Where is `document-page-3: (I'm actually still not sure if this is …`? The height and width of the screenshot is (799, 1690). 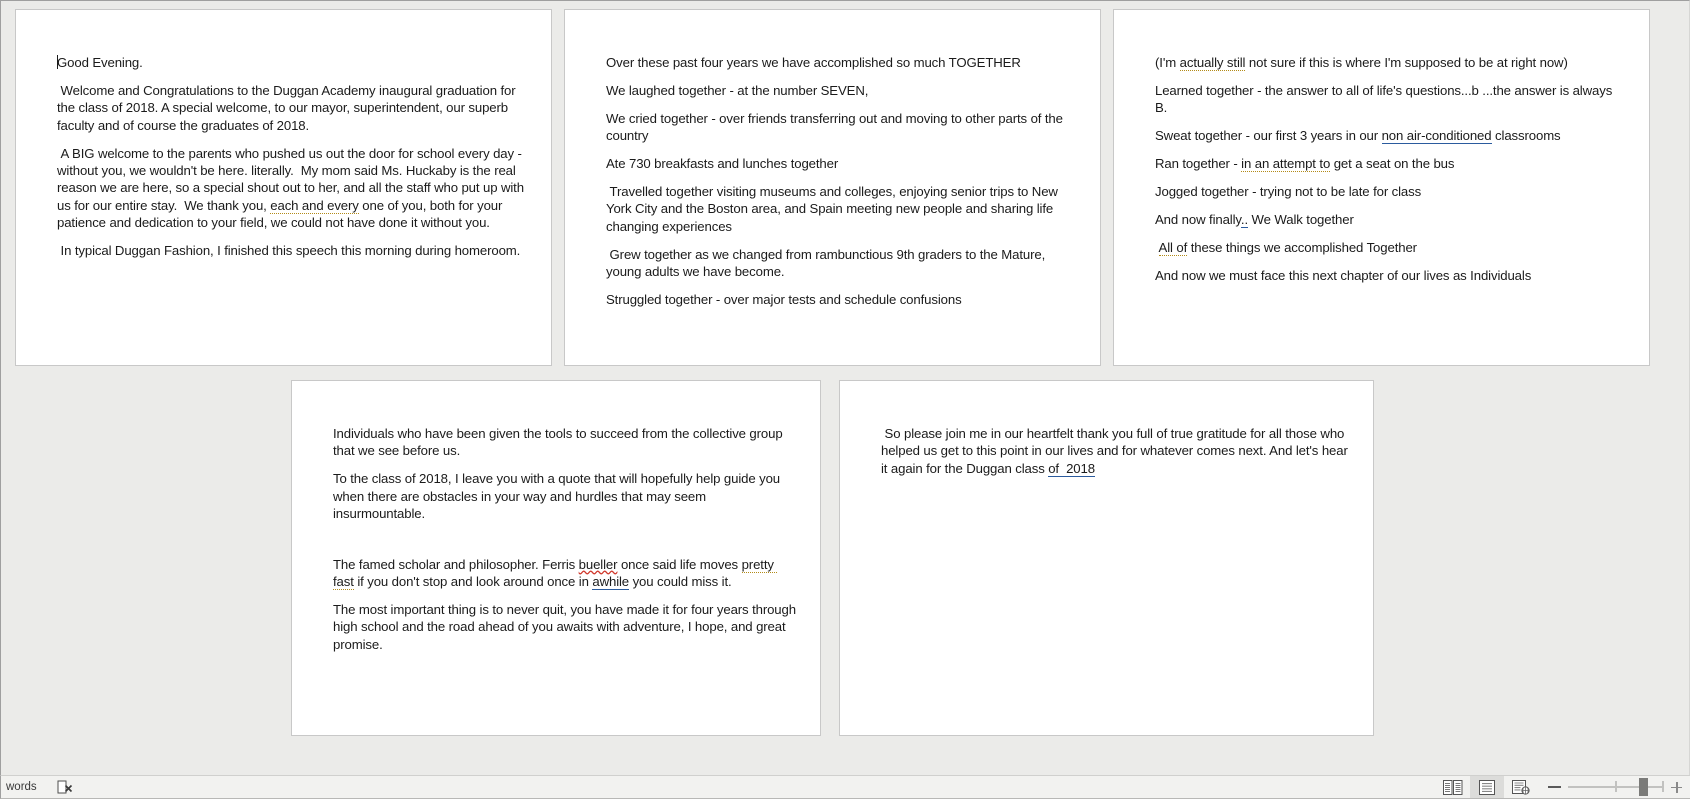
document-page-3: (I'm actually still not sure if this is … is located at coordinates (1381, 187).